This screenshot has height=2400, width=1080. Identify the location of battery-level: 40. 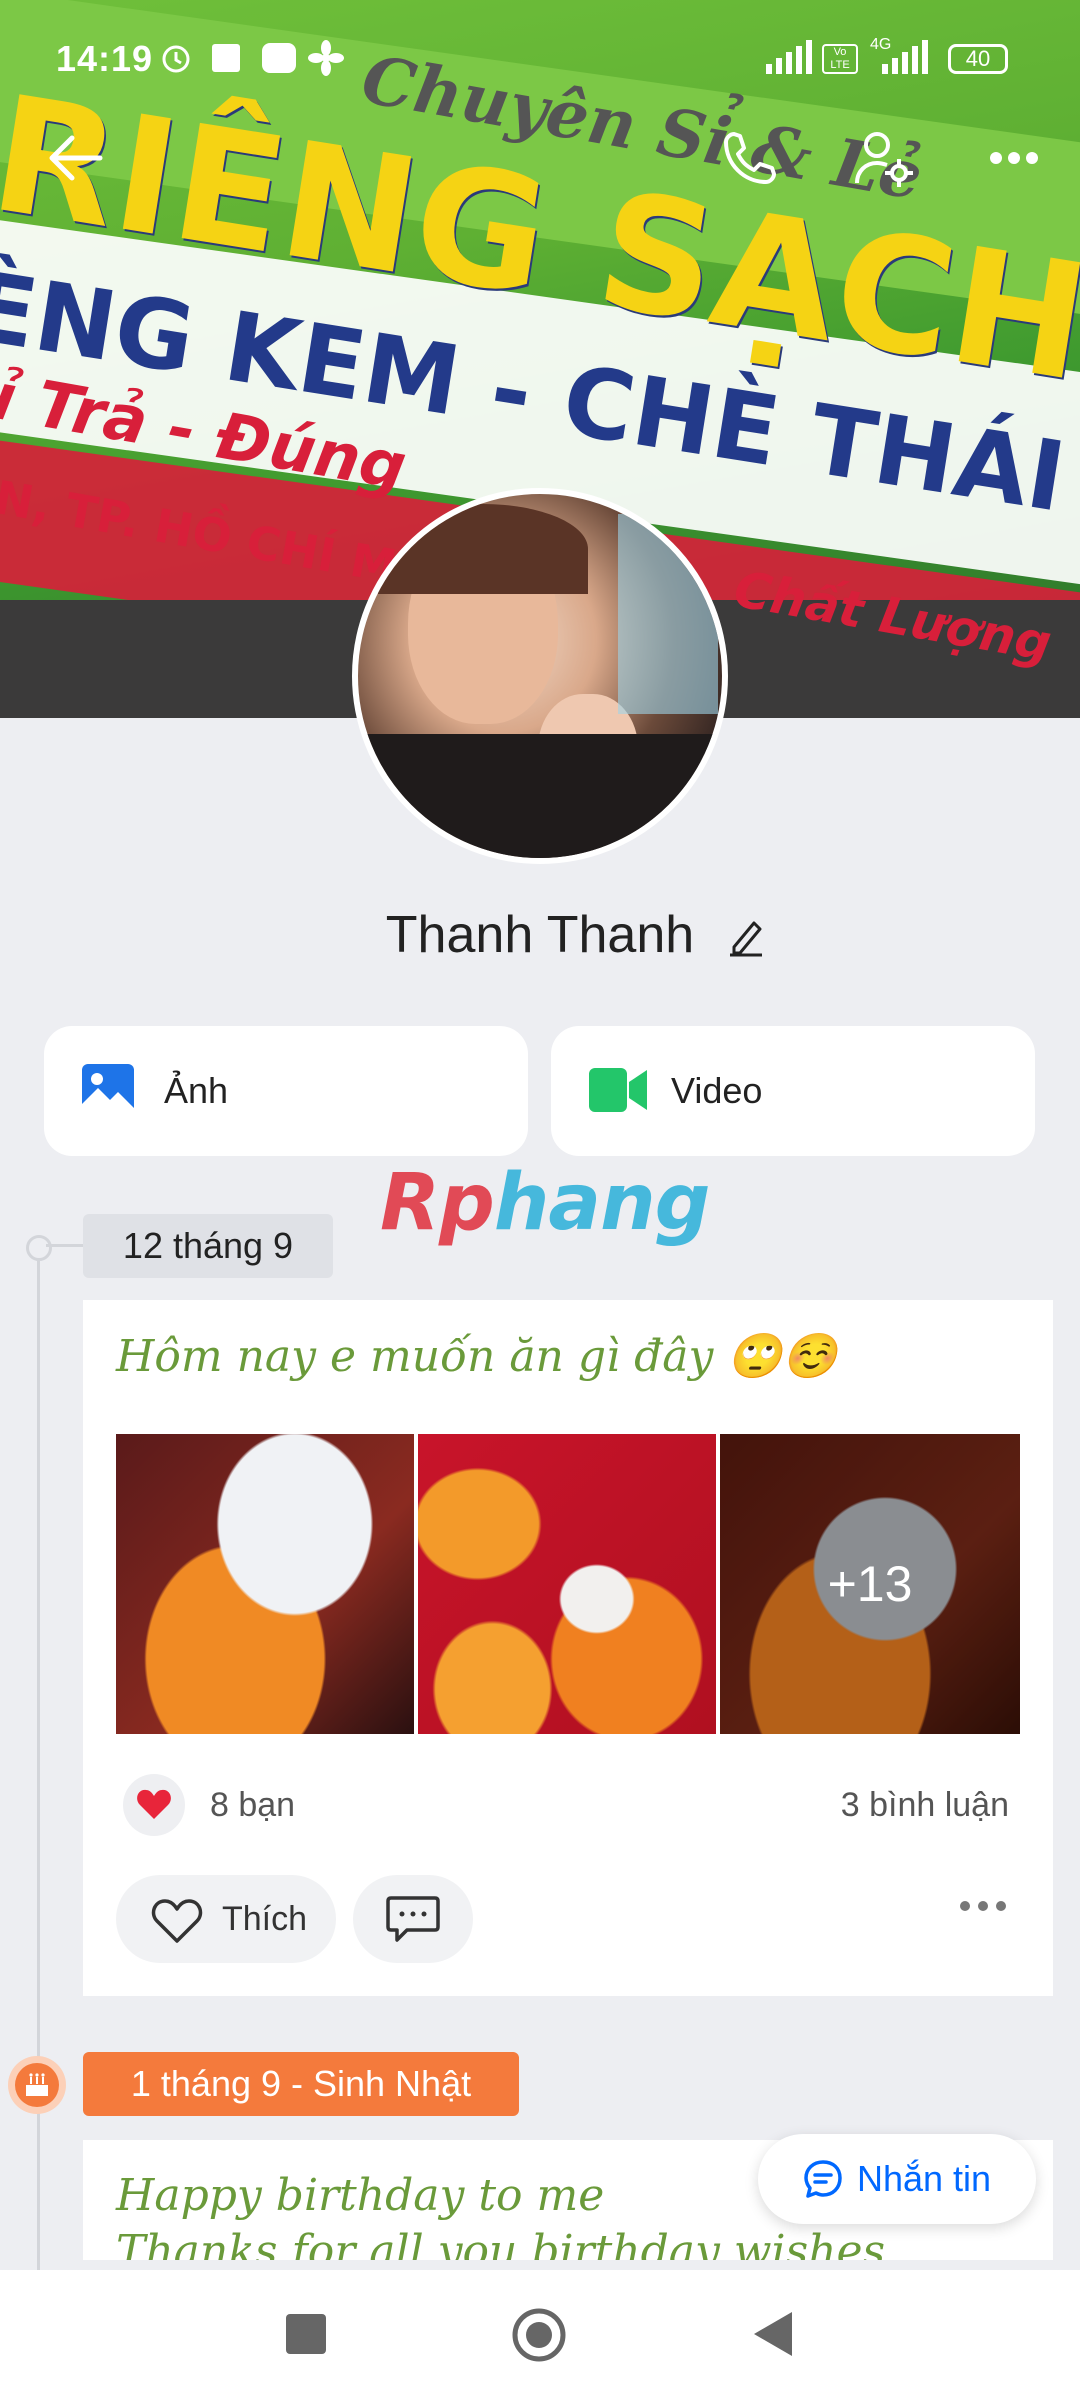
(978, 58).